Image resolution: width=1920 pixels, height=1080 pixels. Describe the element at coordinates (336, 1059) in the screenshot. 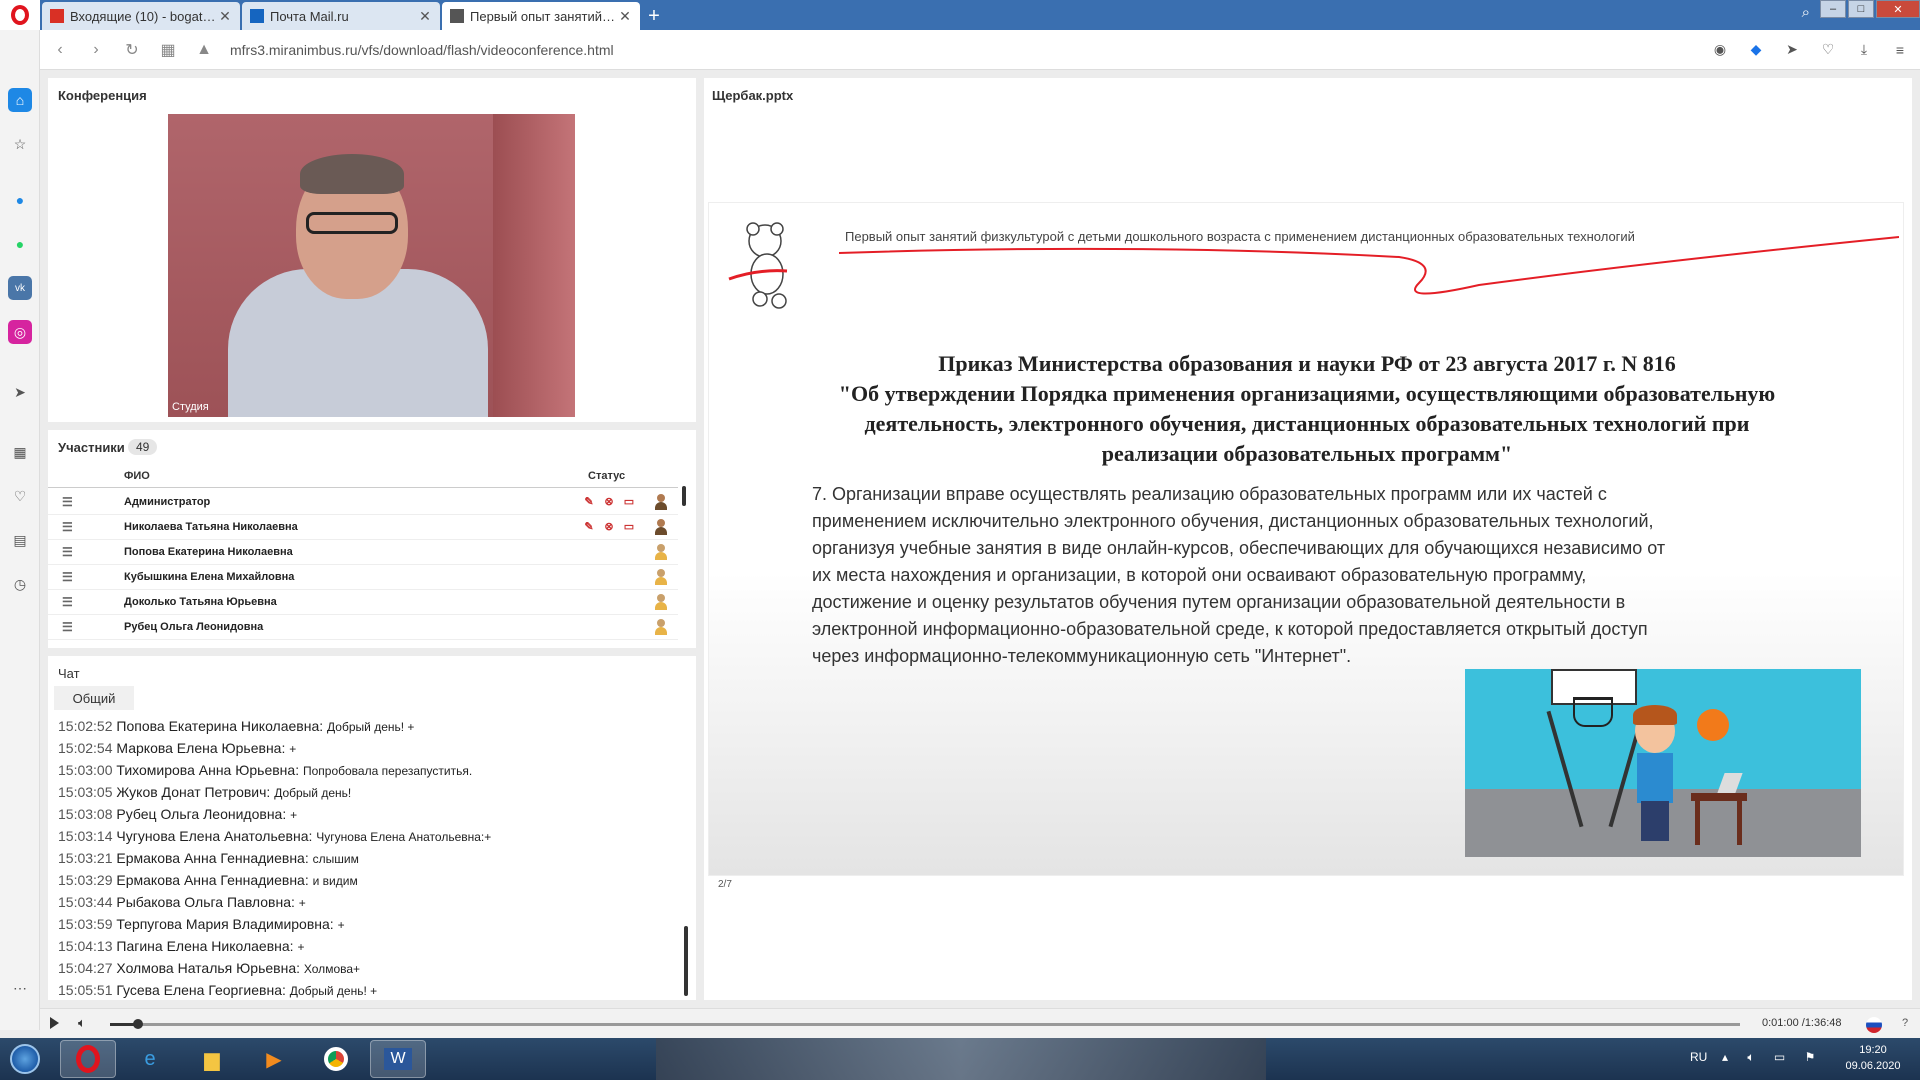

I see `taskbar-chrome-icon` at that location.